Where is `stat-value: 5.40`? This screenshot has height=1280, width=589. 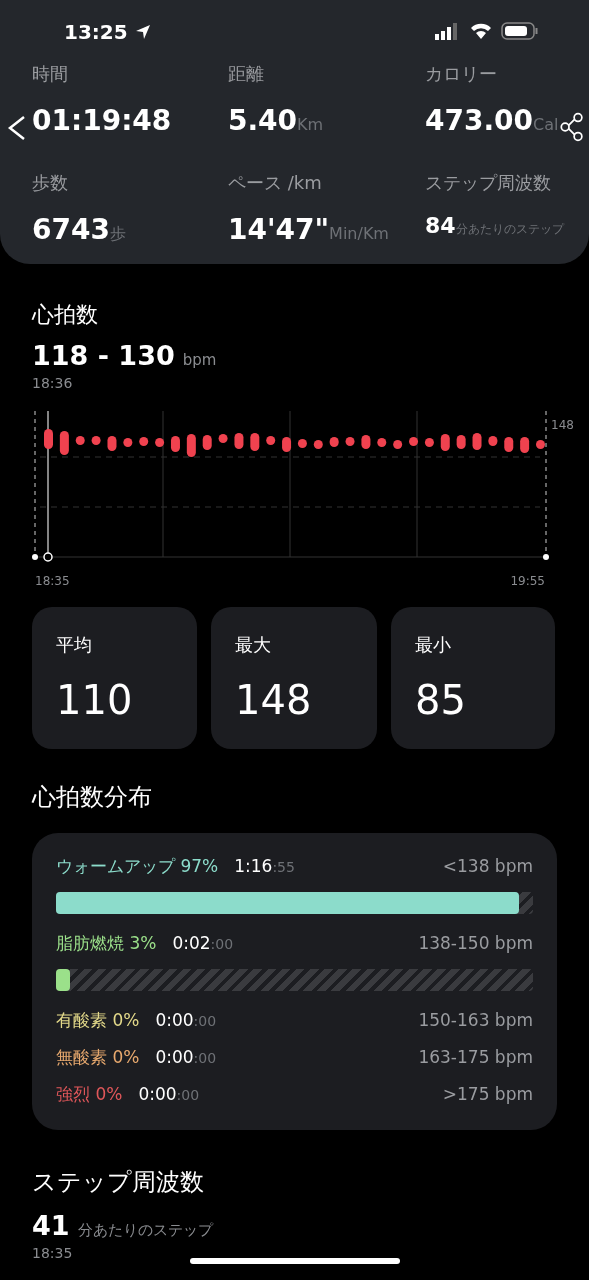
stat-value: 5.40 is located at coordinates (263, 120).